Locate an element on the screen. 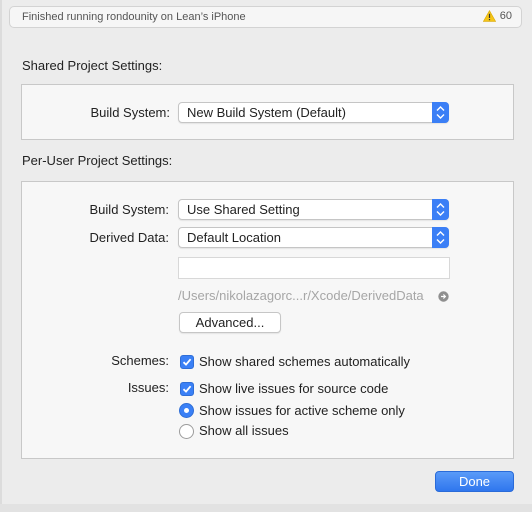  schemes-label: Schemes: is located at coordinates (140, 360).